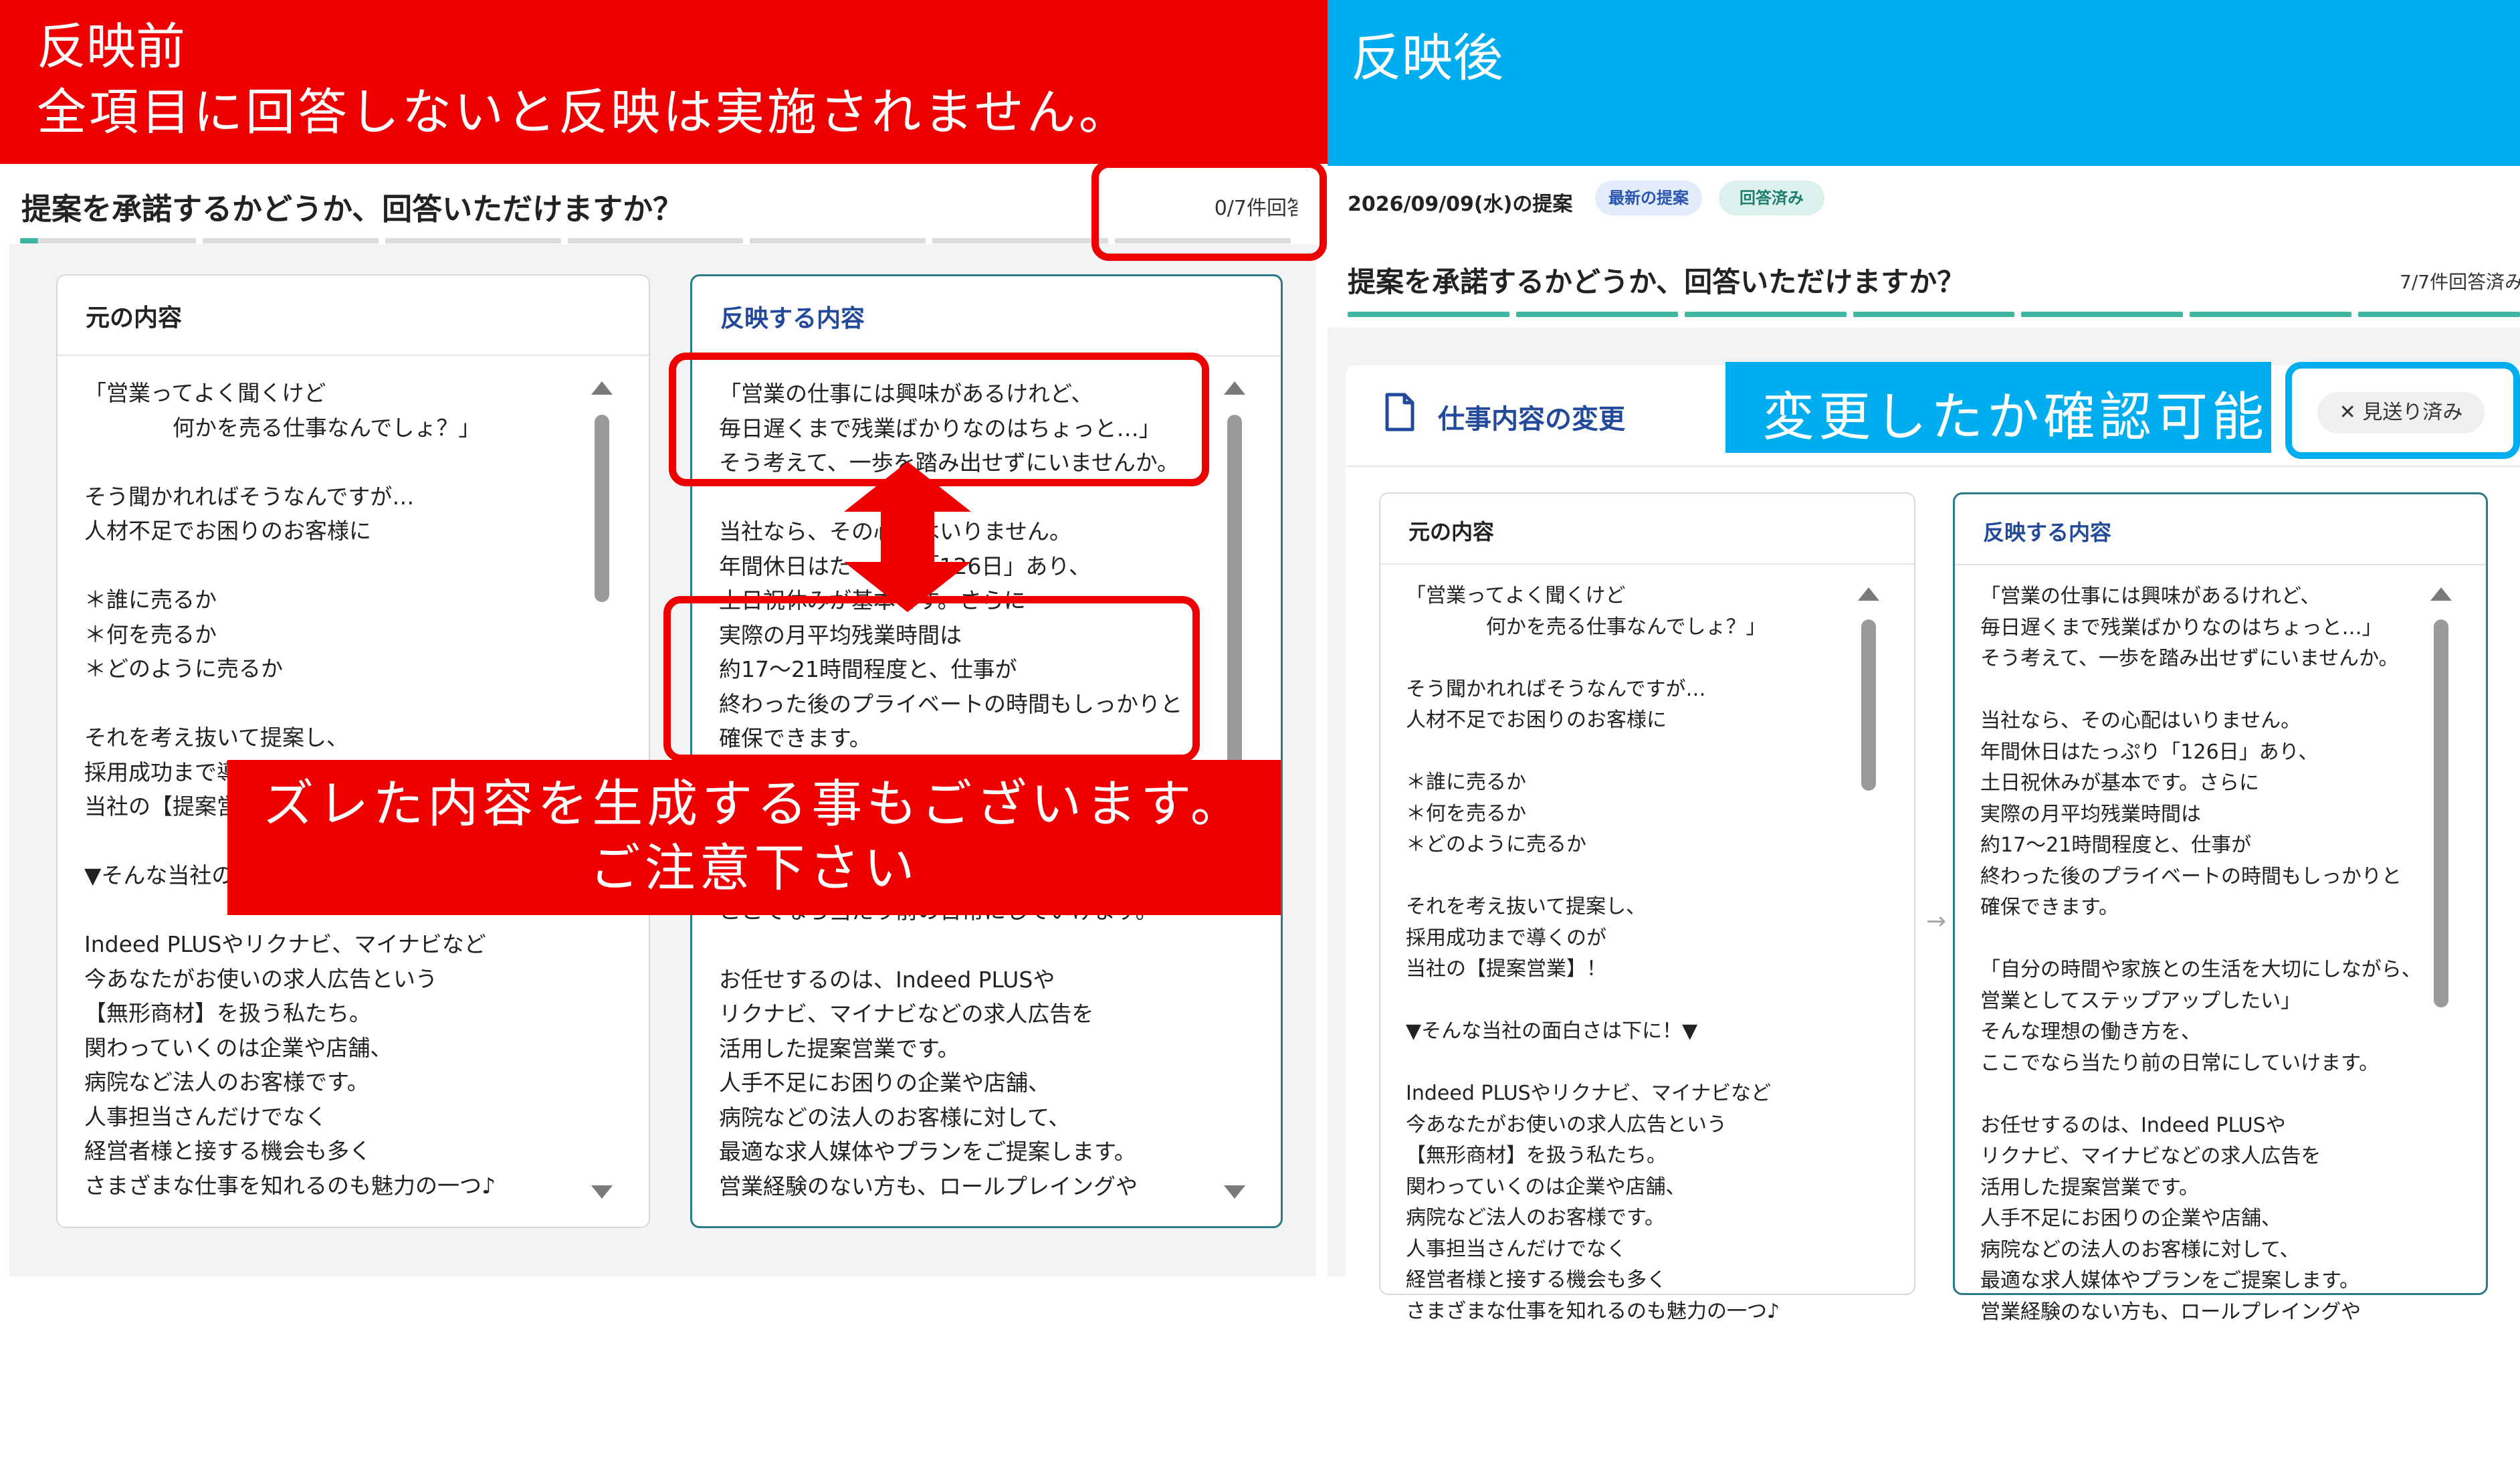 The height and width of the screenshot is (1473, 2520). What do you see at coordinates (1399, 412) in the screenshot?
I see `document-icon` at bounding box center [1399, 412].